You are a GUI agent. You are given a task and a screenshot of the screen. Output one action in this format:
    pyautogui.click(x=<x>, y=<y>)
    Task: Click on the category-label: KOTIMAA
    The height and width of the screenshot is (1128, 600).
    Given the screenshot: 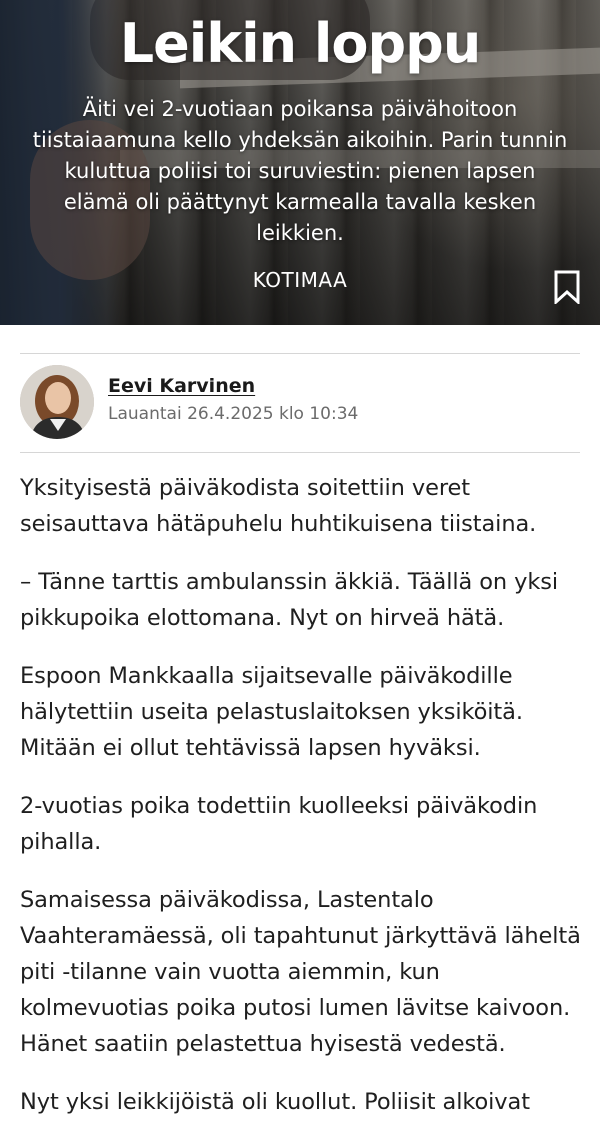 What is the action you would take?
    pyautogui.click(x=300, y=280)
    